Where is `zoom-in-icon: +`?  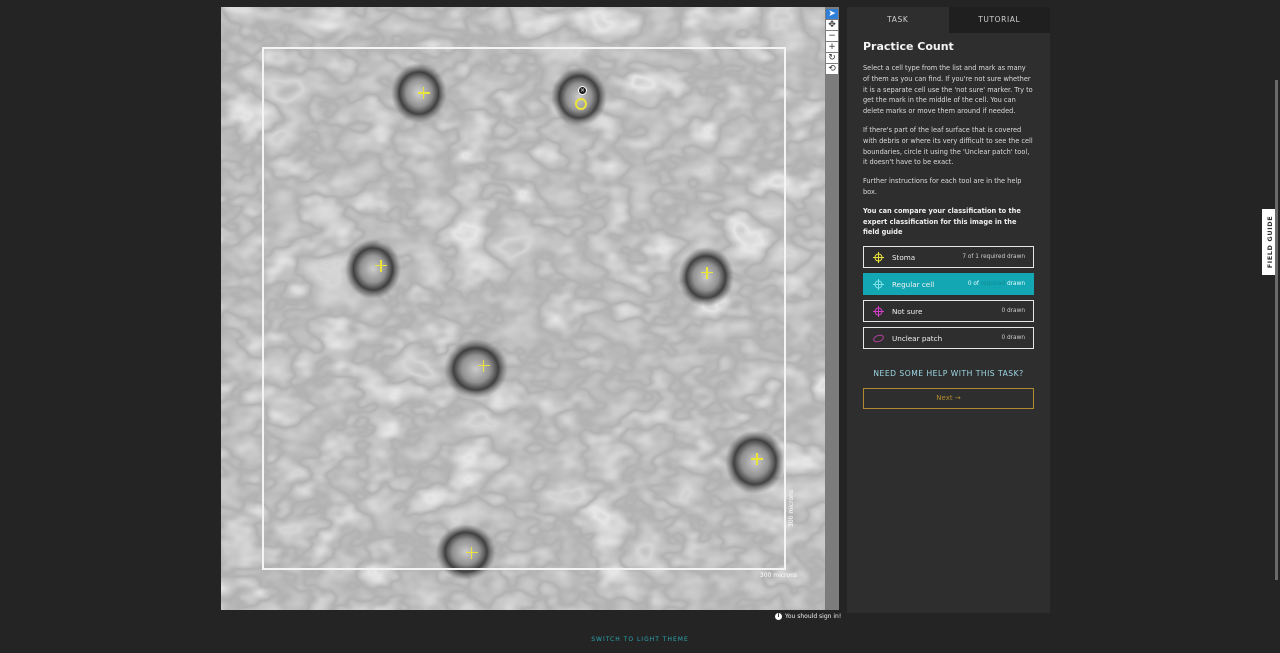
zoom-in-icon: + is located at coordinates (832, 47).